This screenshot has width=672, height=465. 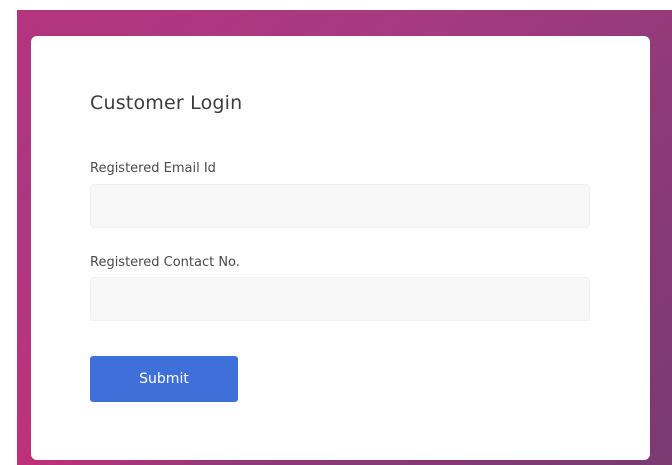 What do you see at coordinates (164, 379) in the screenshot?
I see `submit-button: Submit` at bounding box center [164, 379].